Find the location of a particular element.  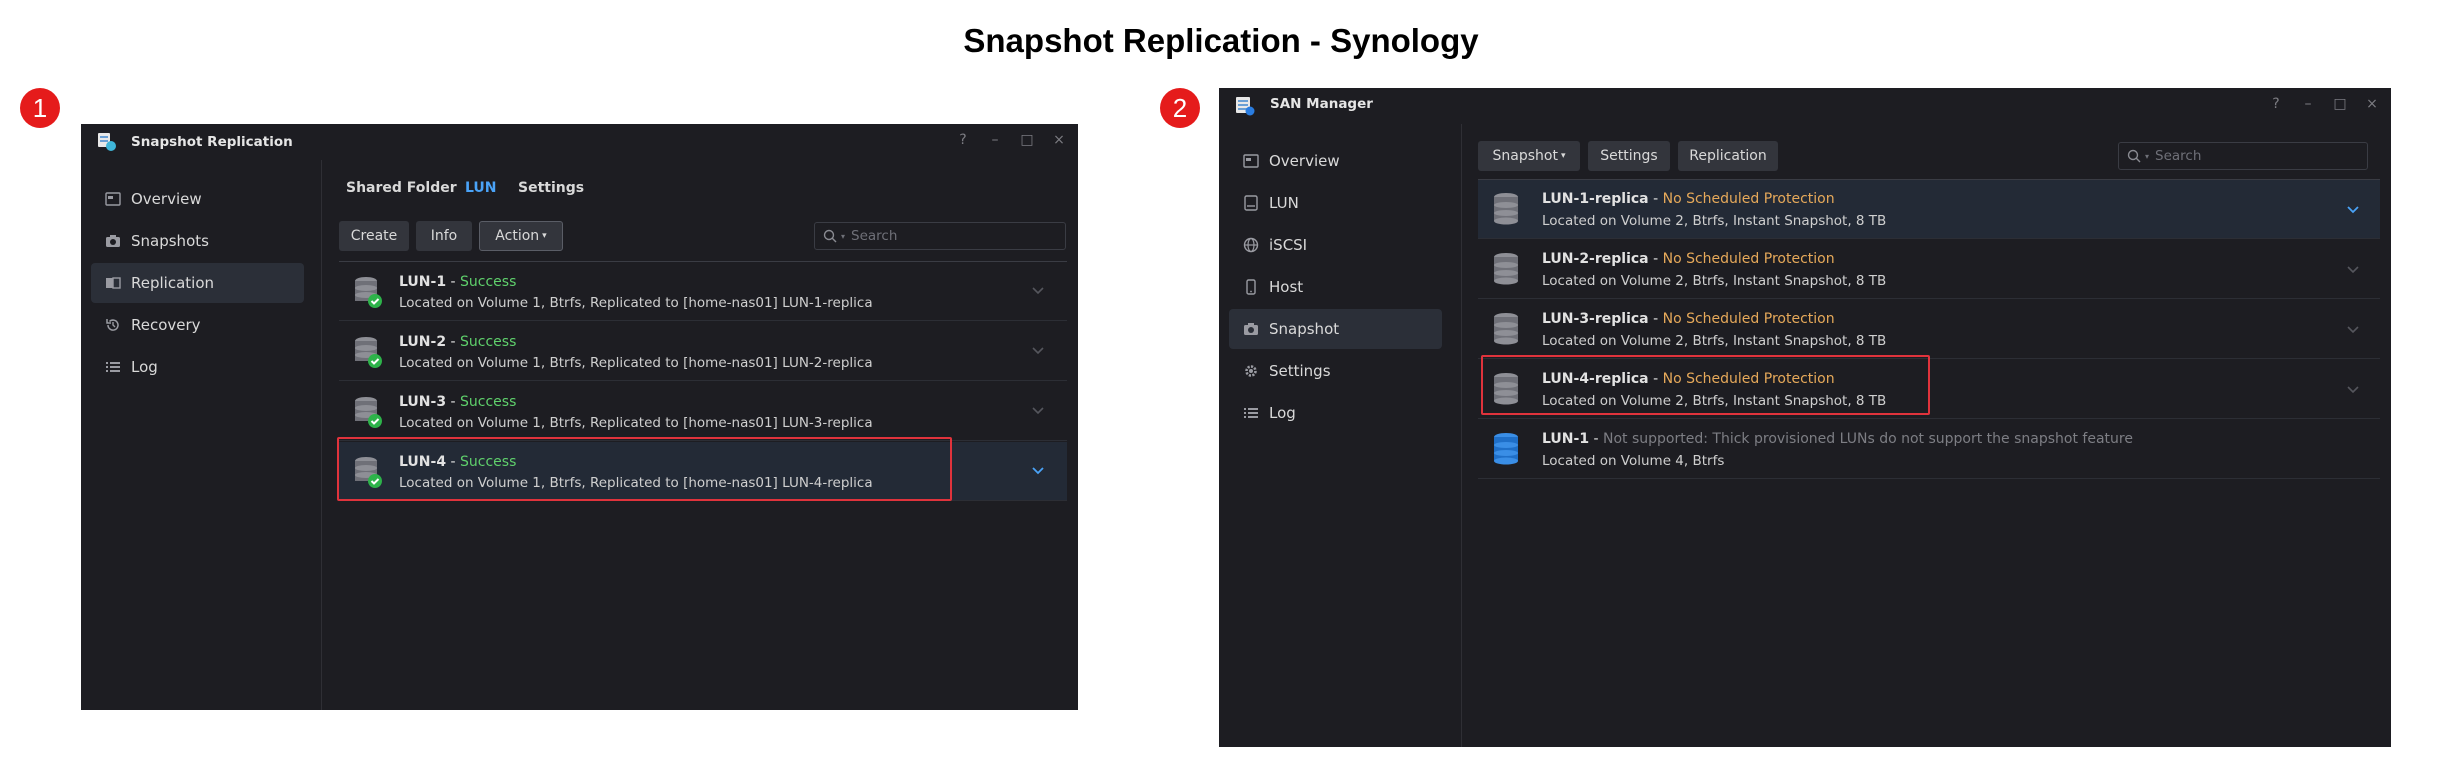

recovery-icon is located at coordinates (112, 325).